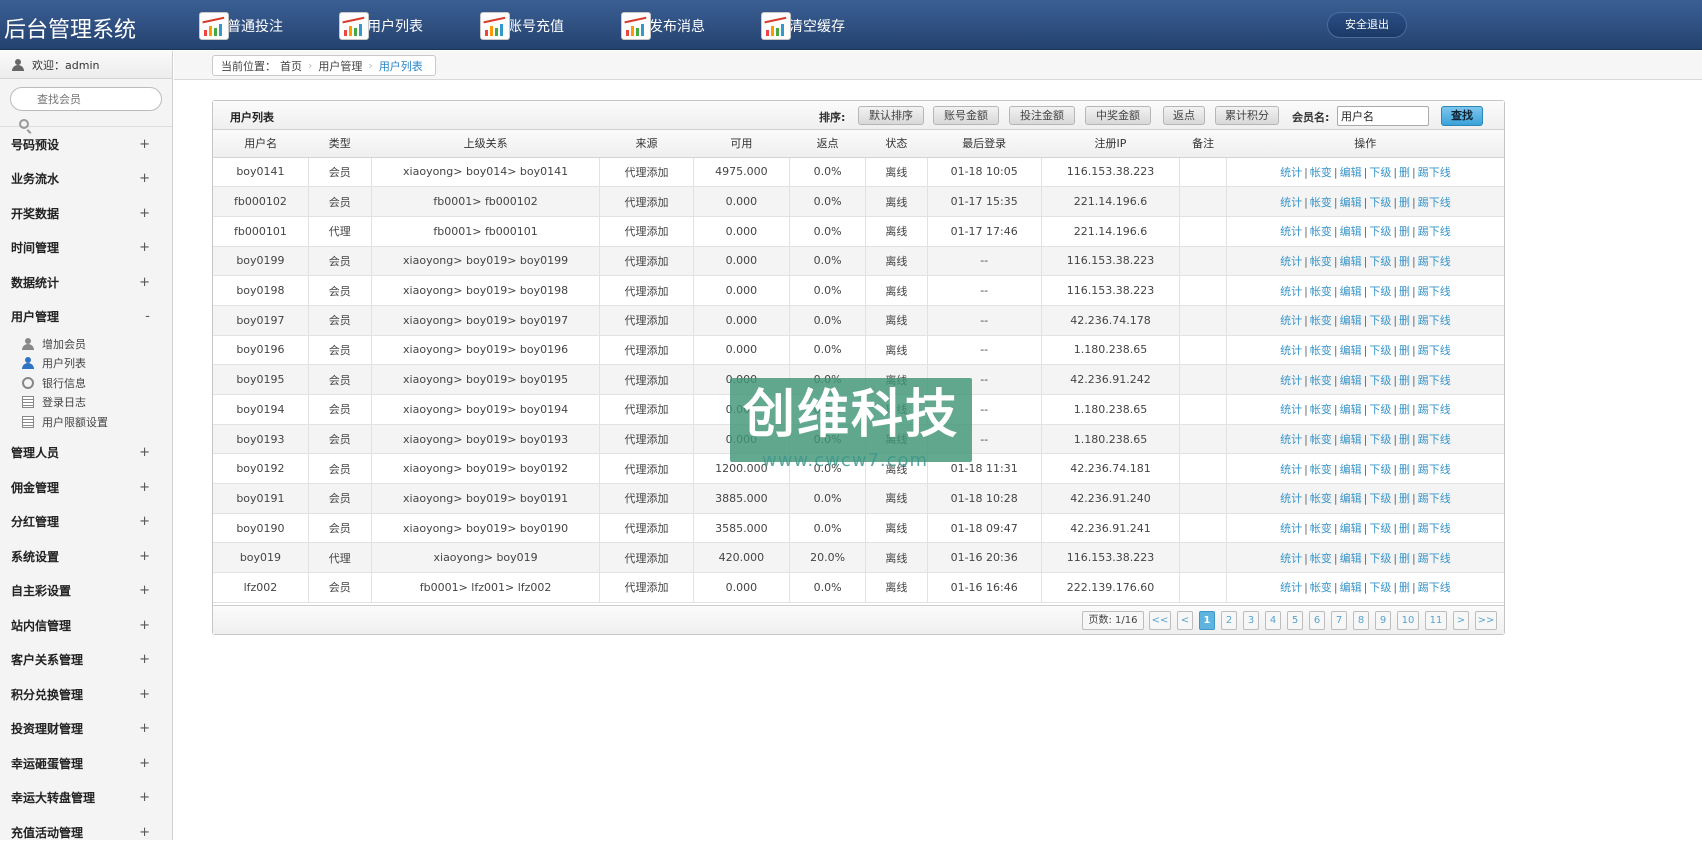 Image resolution: width=1702 pixels, height=850 pixels. What do you see at coordinates (86, 453) in the screenshot?
I see `sidebar-menu-item: 管理人员 +` at bounding box center [86, 453].